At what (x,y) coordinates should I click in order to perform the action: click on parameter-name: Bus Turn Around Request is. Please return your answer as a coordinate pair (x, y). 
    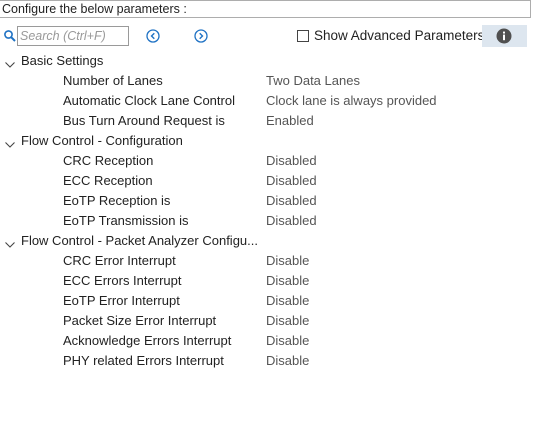
    Looking at the image, I should click on (144, 120).